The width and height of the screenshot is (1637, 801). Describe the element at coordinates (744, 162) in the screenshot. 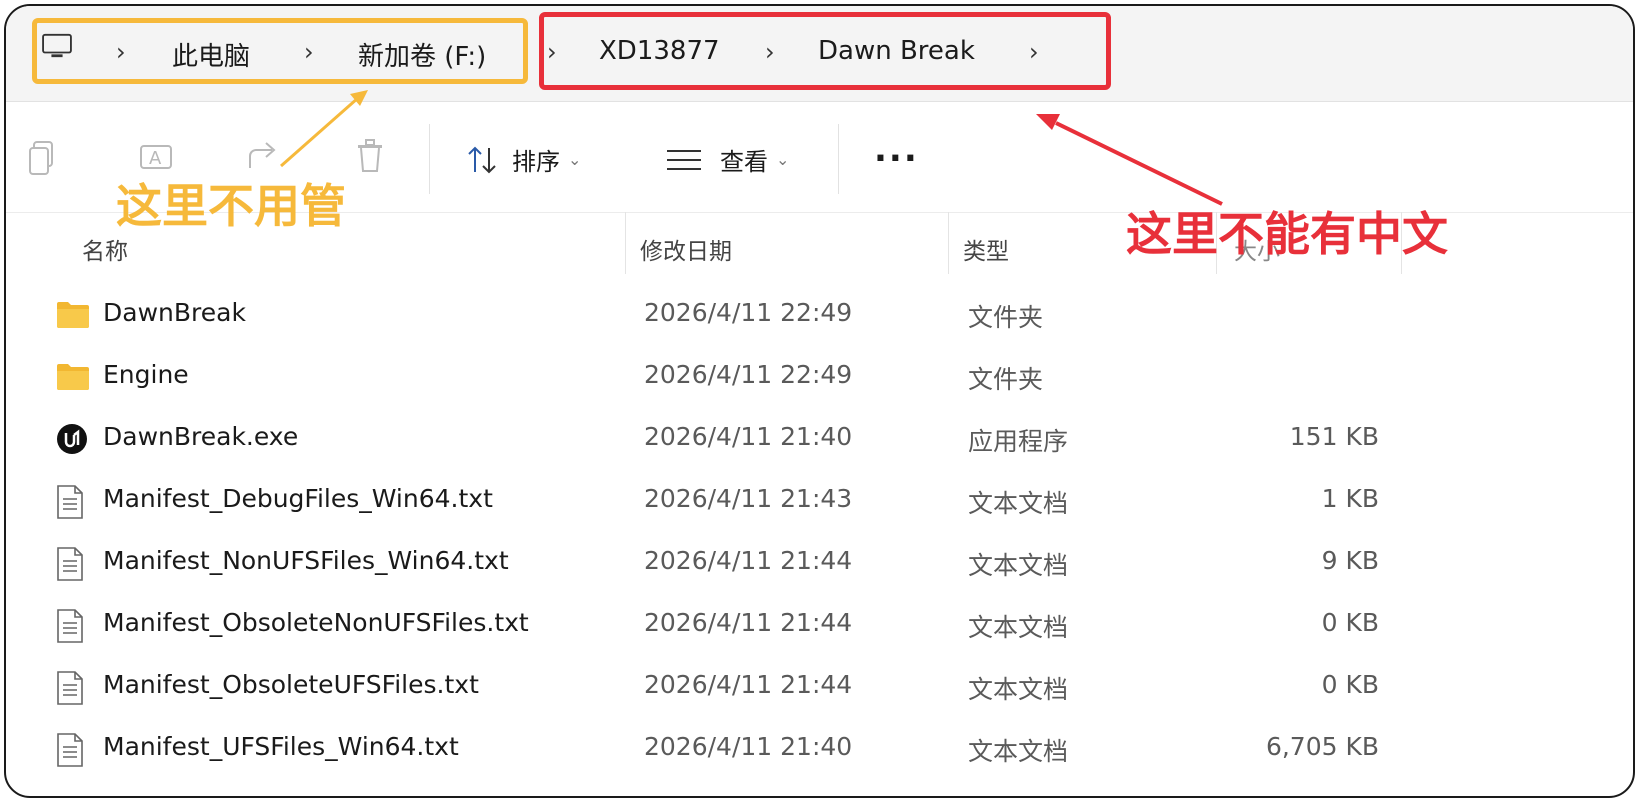

I see `view-label: 查看` at that location.